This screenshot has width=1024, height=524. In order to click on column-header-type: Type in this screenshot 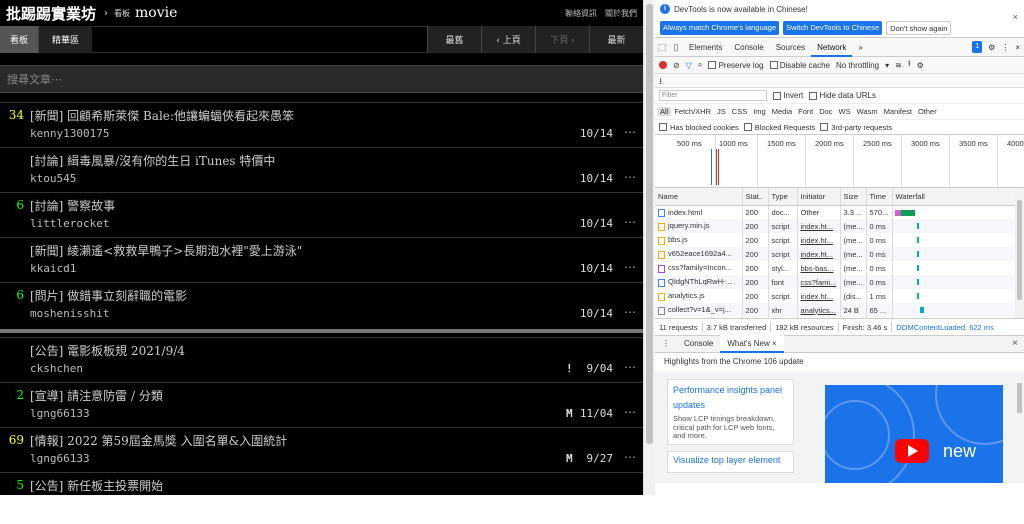, I will do `click(783, 197)`.